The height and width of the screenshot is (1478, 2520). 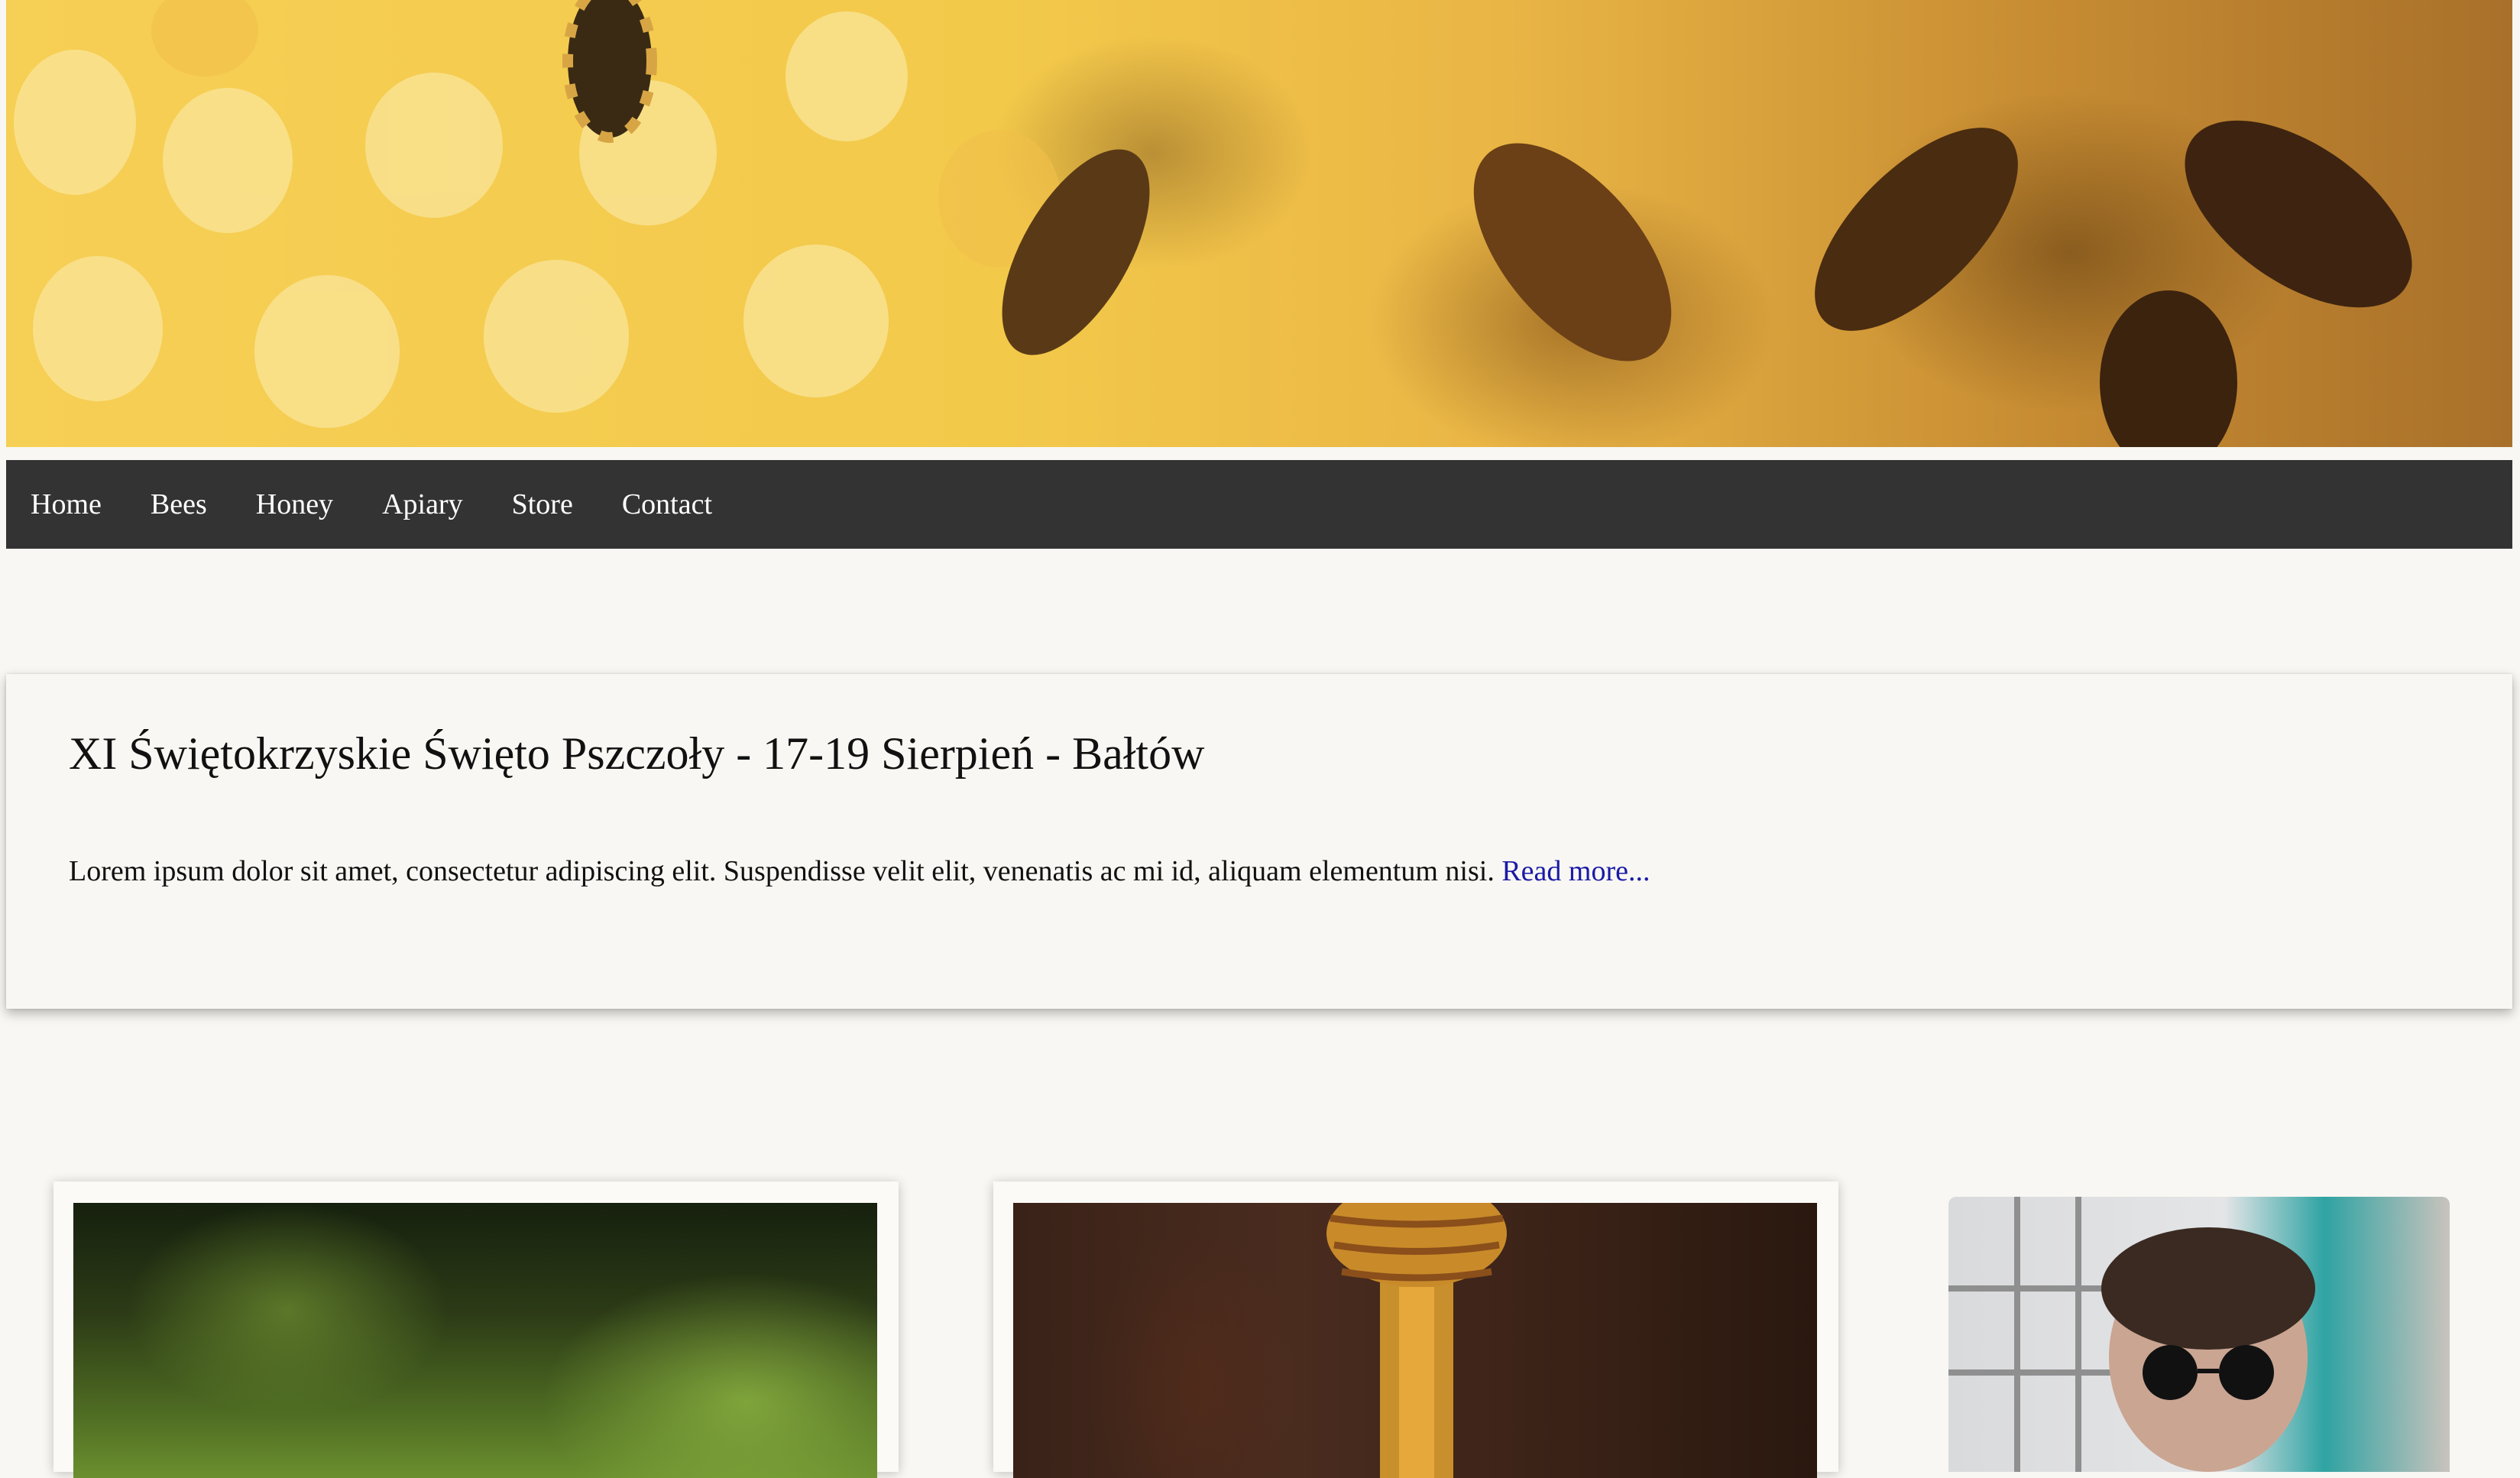 What do you see at coordinates (475, 1340) in the screenshot?
I see `green-nature-image` at bounding box center [475, 1340].